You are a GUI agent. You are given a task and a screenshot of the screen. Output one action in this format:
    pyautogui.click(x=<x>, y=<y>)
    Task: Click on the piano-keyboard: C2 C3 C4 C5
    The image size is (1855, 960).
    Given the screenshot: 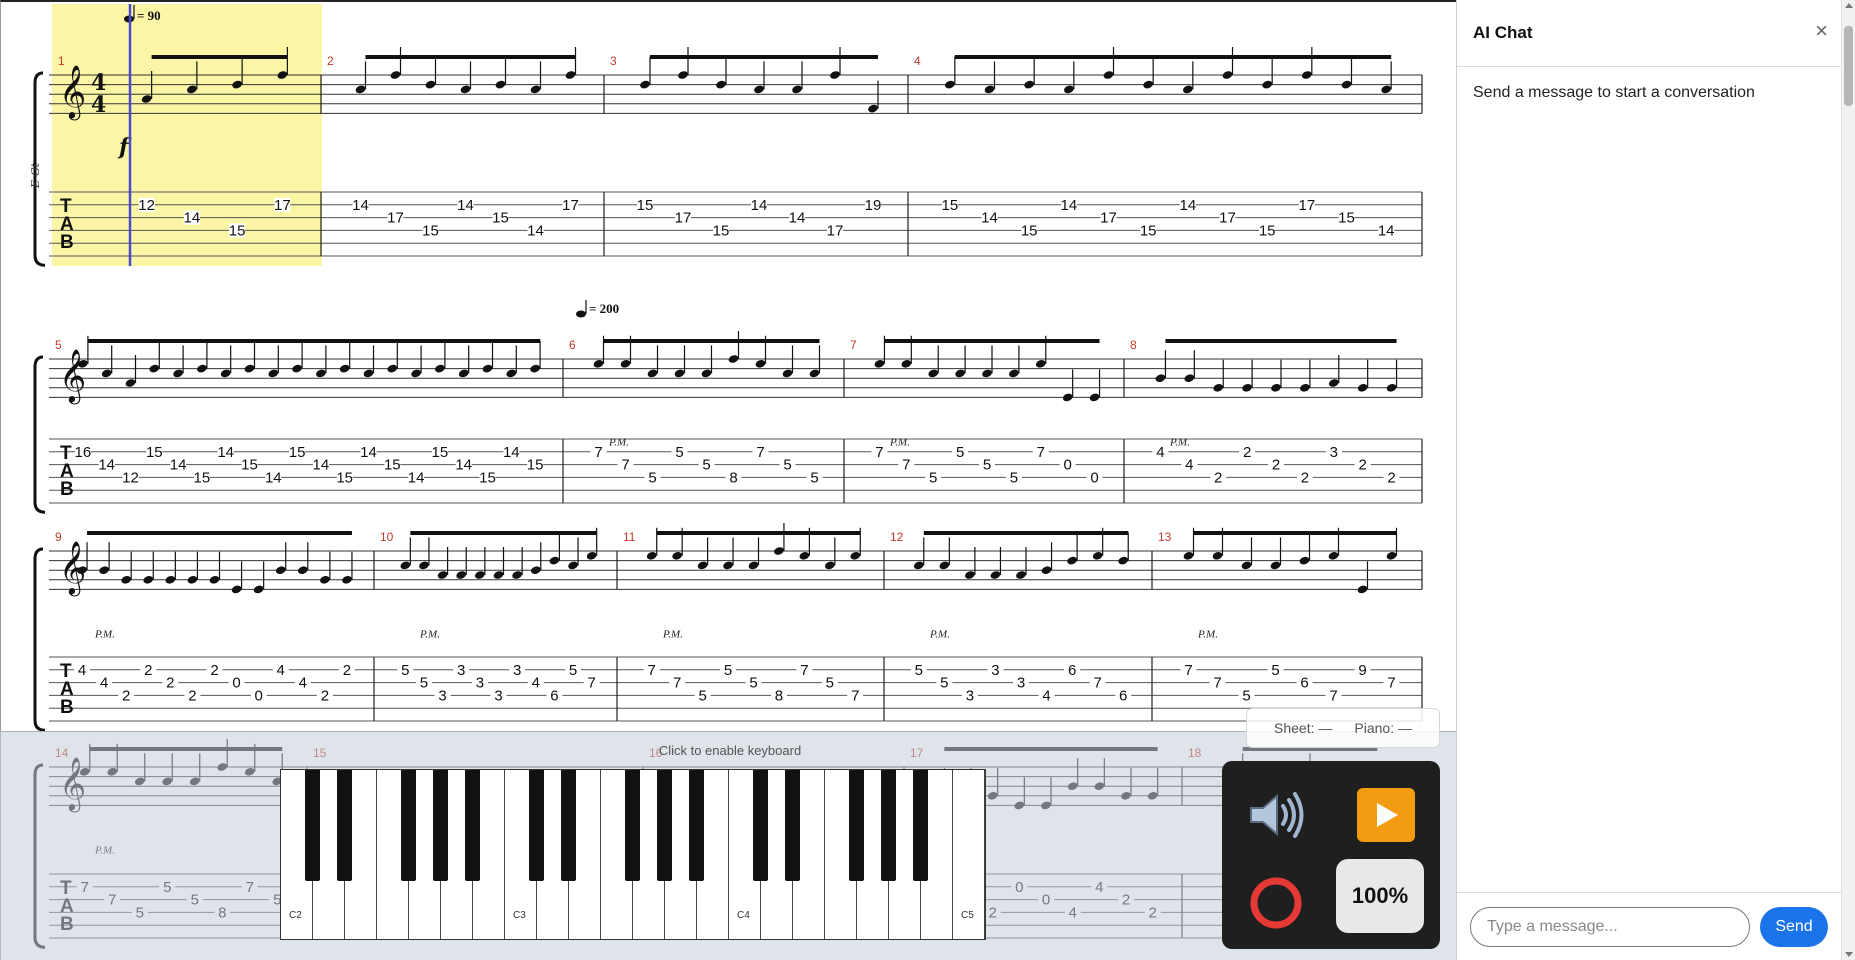 What is the action you would take?
    pyautogui.click(x=633, y=854)
    